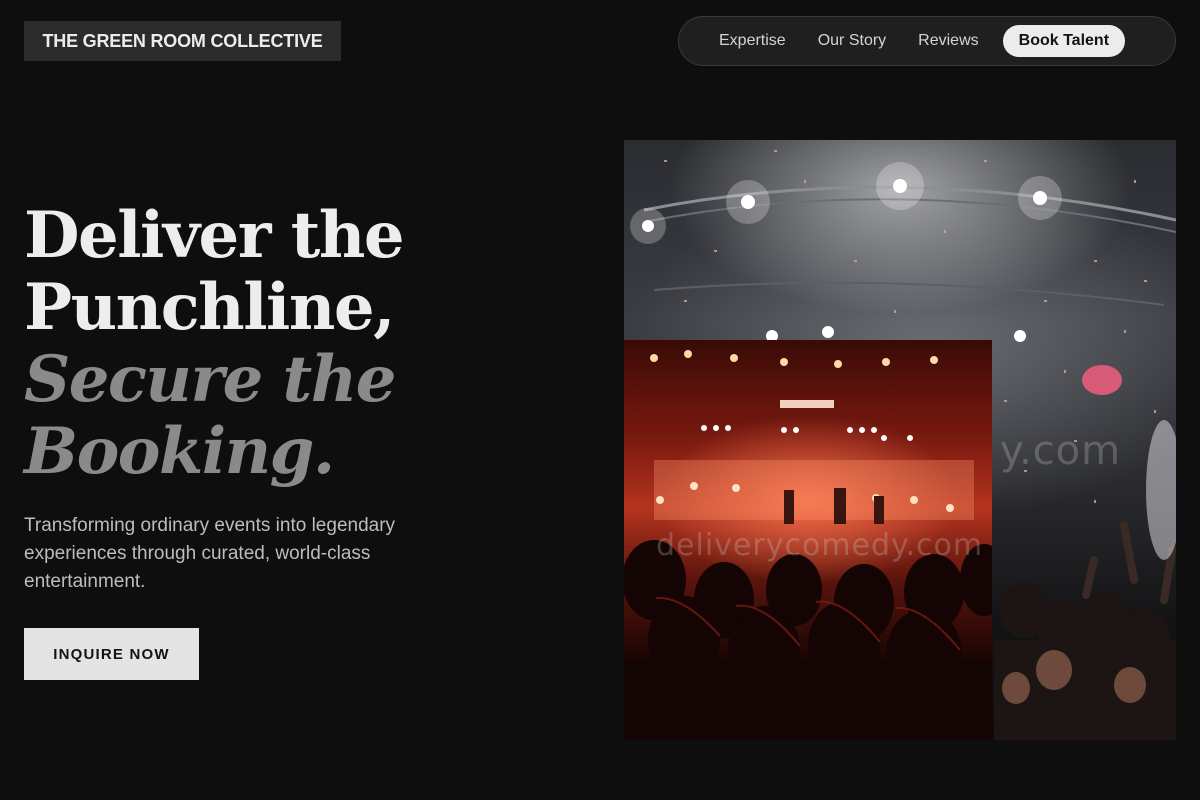 Image resolution: width=1200 pixels, height=800 pixels. I want to click on inquire-now-button: INQUIRE NOW, so click(111, 654).